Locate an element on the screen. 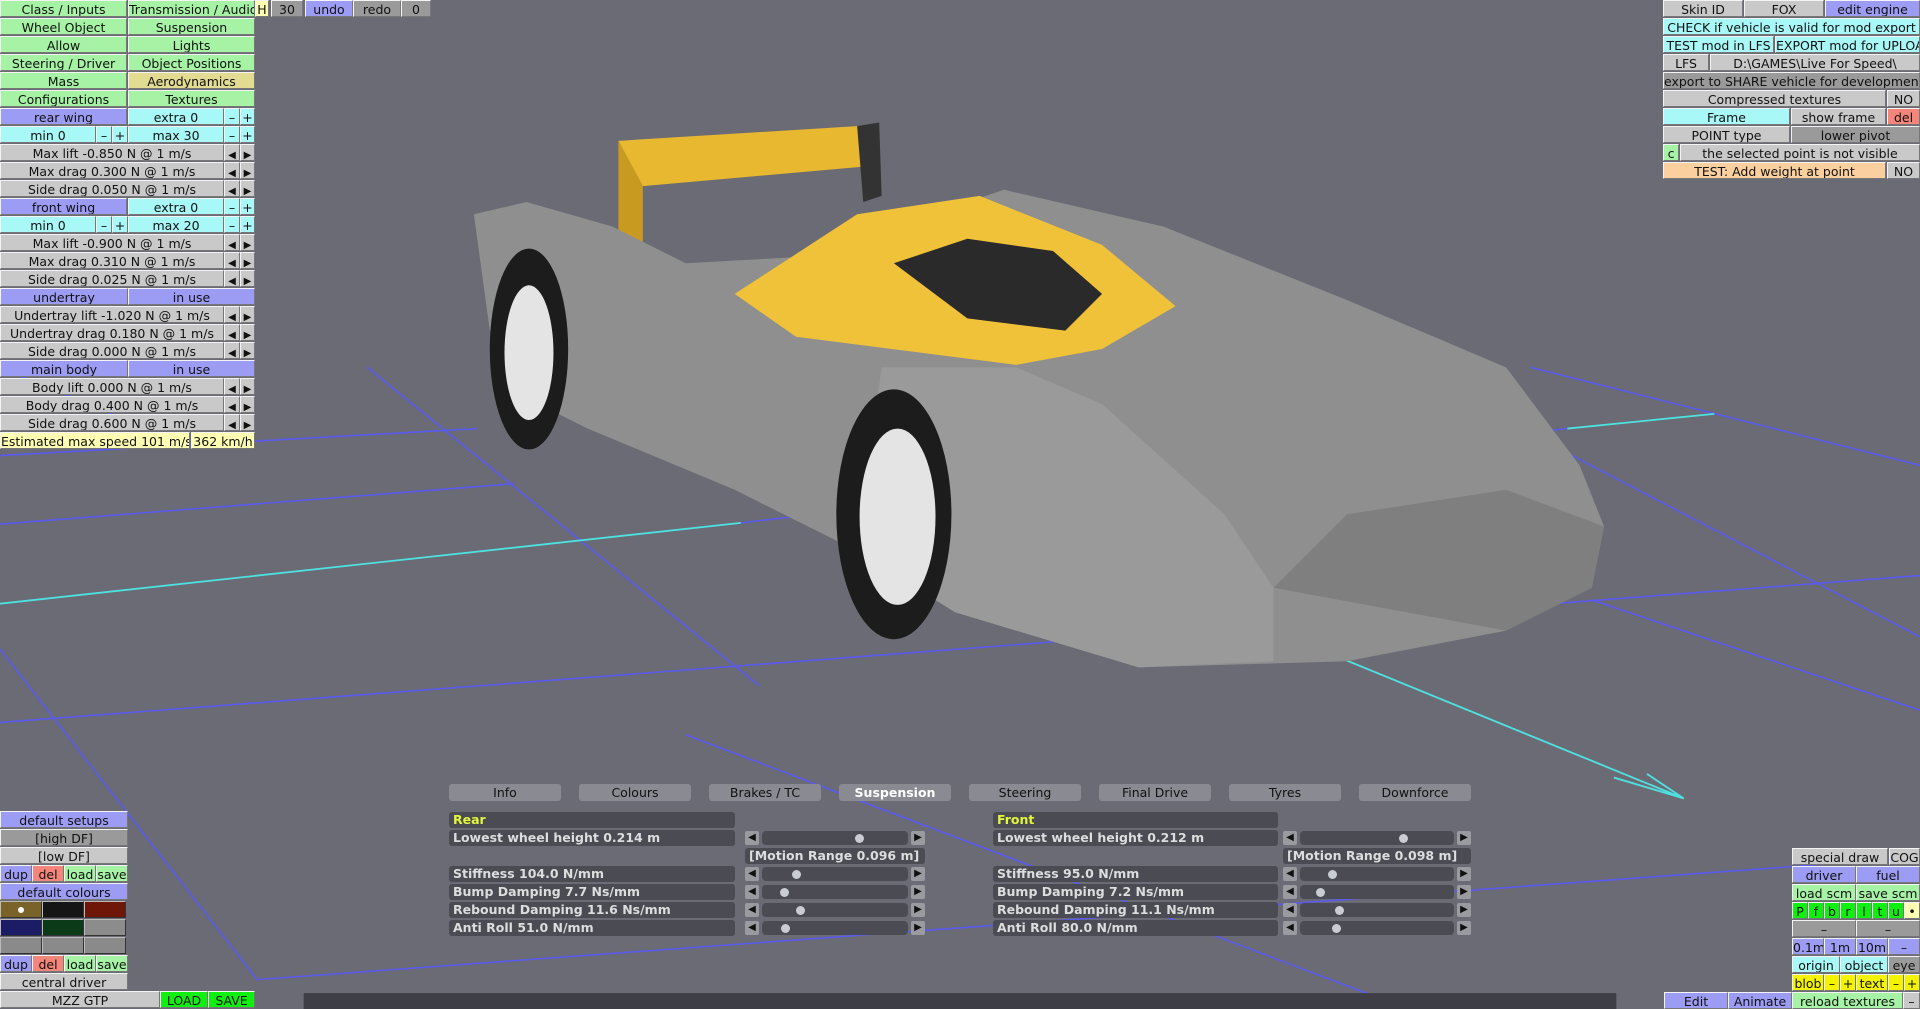  text-plus-button: + is located at coordinates (1912, 982).